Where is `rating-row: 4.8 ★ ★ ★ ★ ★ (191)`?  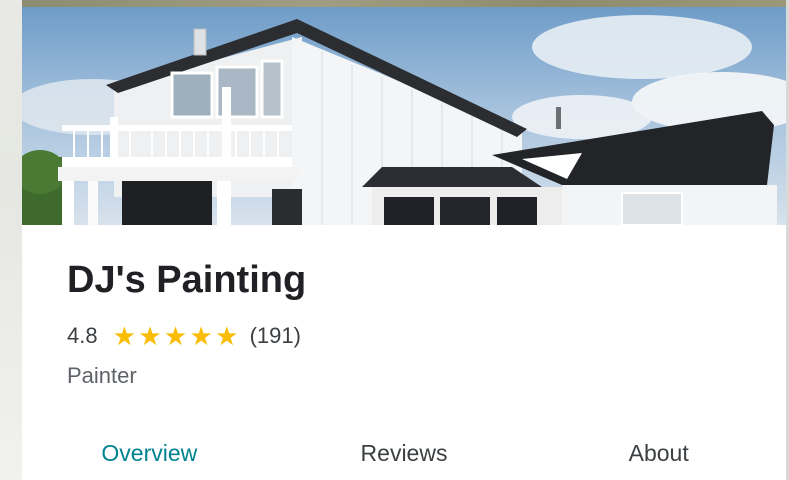
rating-row: 4.8 ★ ★ ★ ★ ★ (191) is located at coordinates (426, 336).